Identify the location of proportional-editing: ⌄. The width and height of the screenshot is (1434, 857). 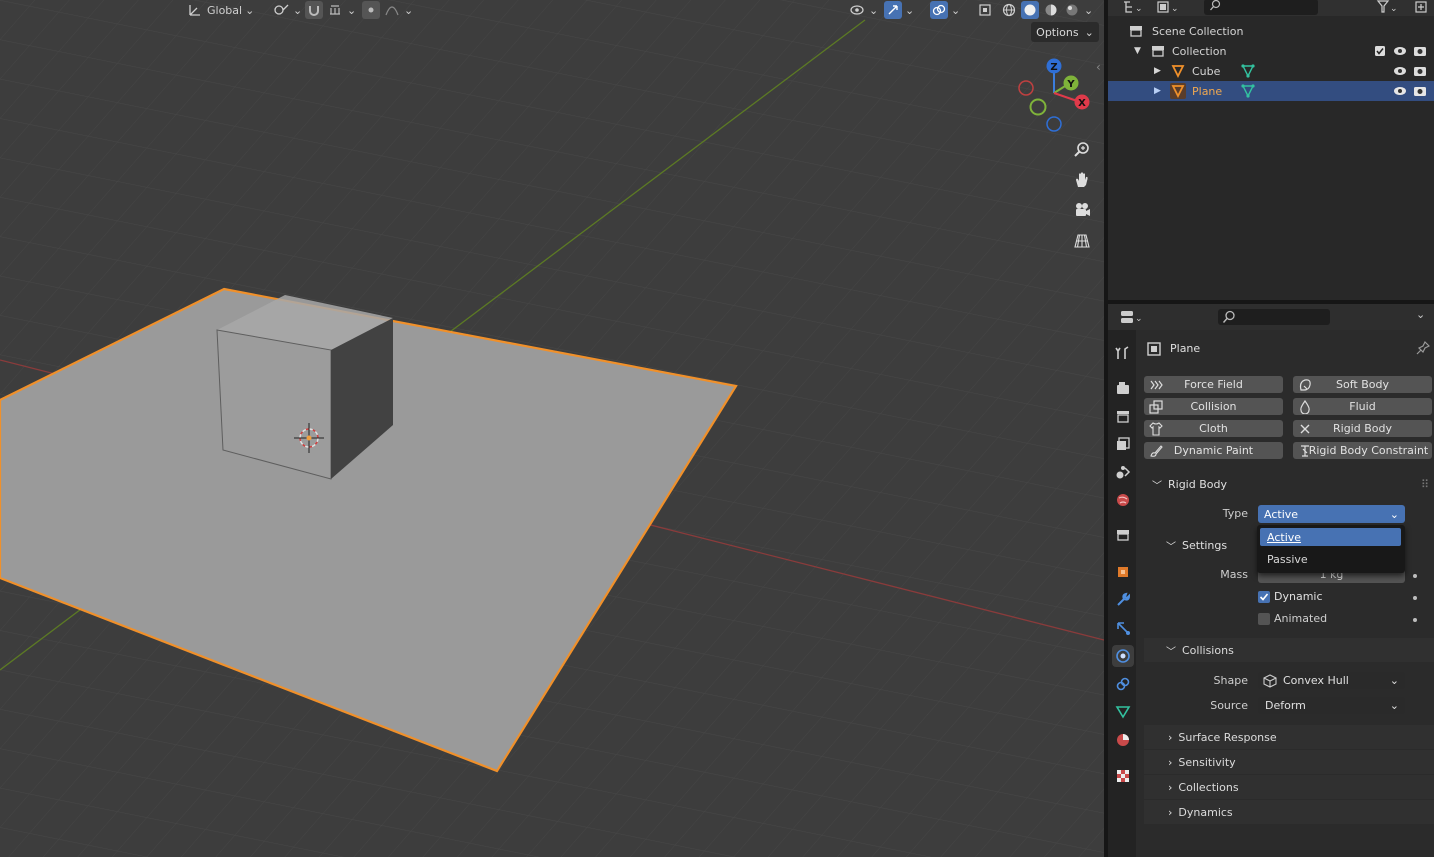
(387, 10).